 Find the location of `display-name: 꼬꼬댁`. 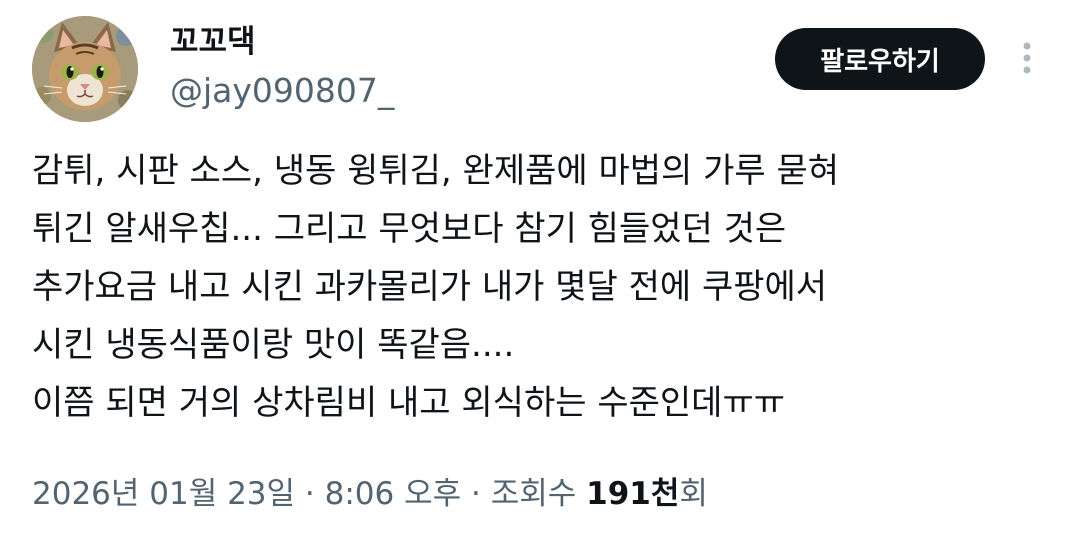

display-name: 꼬꼬댁 is located at coordinates (213, 42).